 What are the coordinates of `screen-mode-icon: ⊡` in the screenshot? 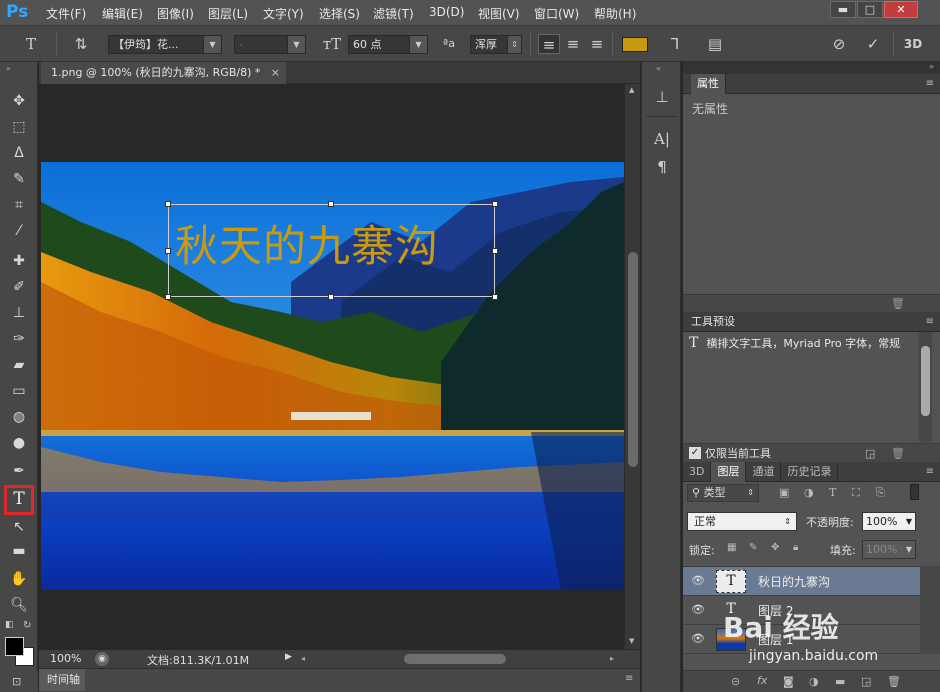 It's located at (16, 681).